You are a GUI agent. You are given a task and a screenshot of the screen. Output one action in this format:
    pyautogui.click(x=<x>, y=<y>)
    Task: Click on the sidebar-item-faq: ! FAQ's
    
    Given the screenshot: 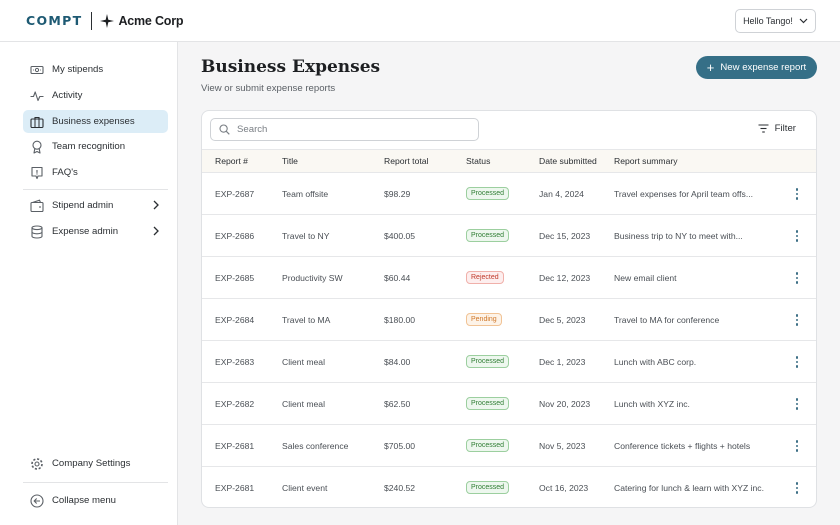 What is the action you would take?
    pyautogui.click(x=95, y=172)
    